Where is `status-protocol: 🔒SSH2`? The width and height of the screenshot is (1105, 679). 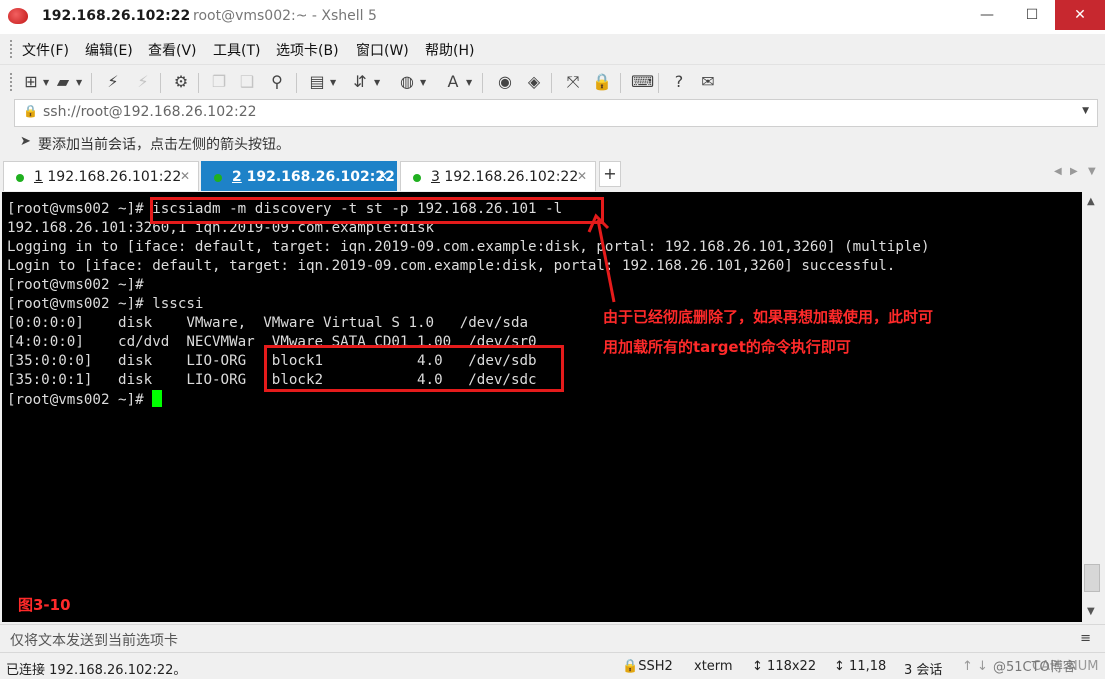
status-protocol: 🔒SSH2 is located at coordinates (647, 666).